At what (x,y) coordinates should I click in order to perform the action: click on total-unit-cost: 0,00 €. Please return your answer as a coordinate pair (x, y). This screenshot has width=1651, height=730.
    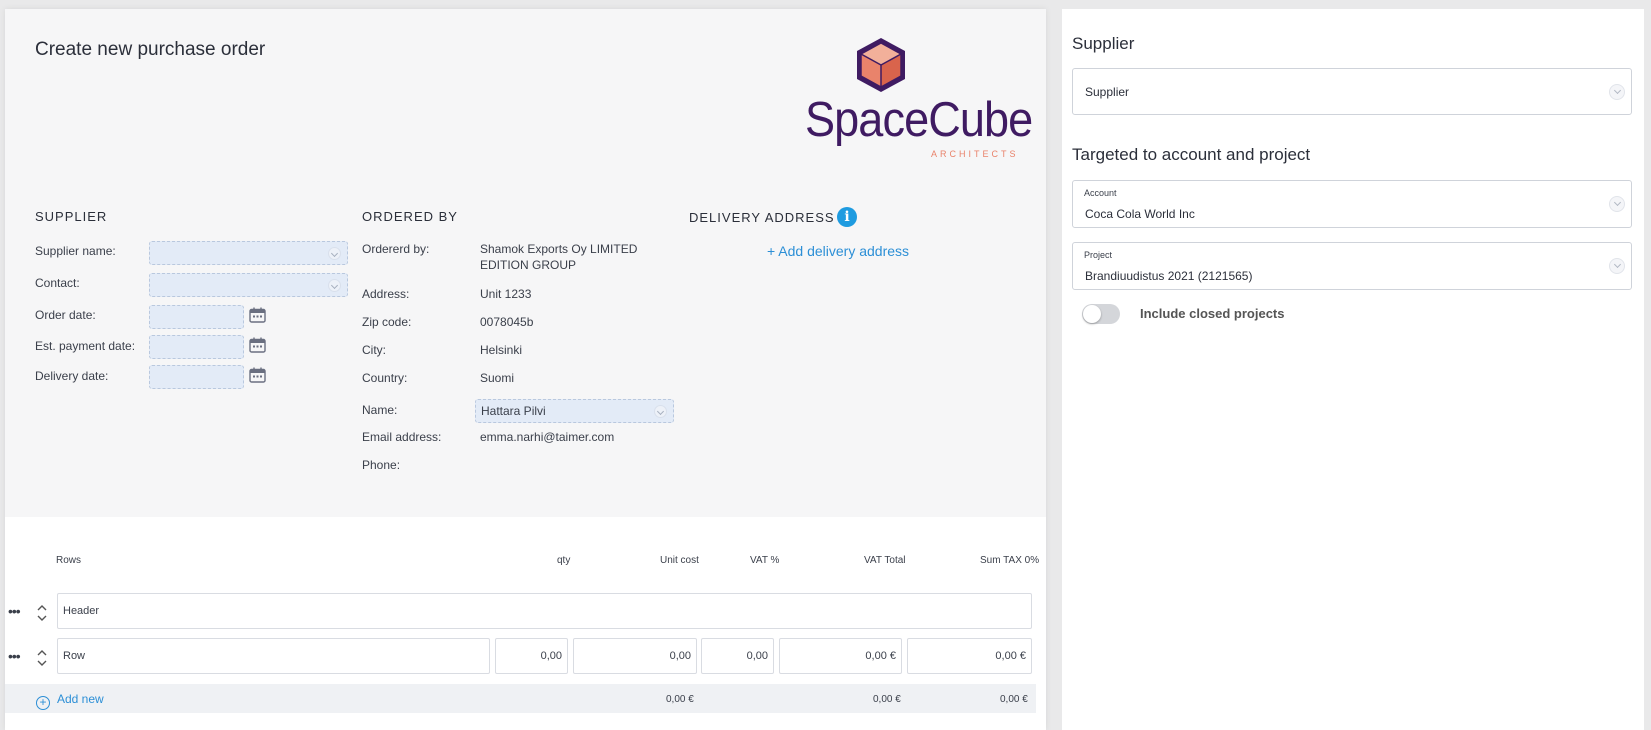
    Looking at the image, I should click on (680, 699).